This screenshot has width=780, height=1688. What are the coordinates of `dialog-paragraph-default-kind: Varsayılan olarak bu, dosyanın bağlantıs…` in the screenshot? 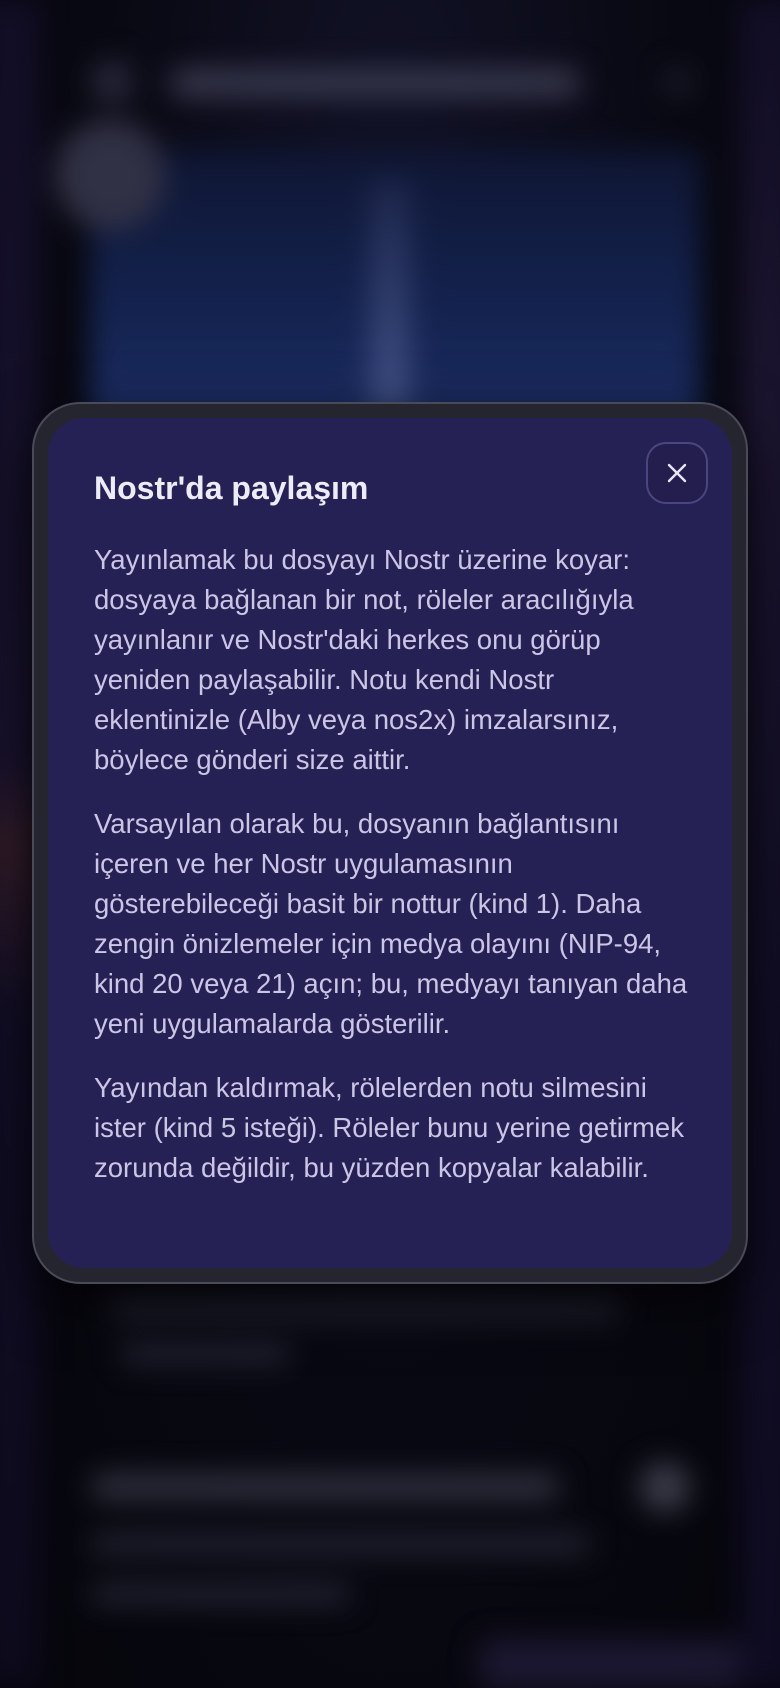 It's located at (391, 923).